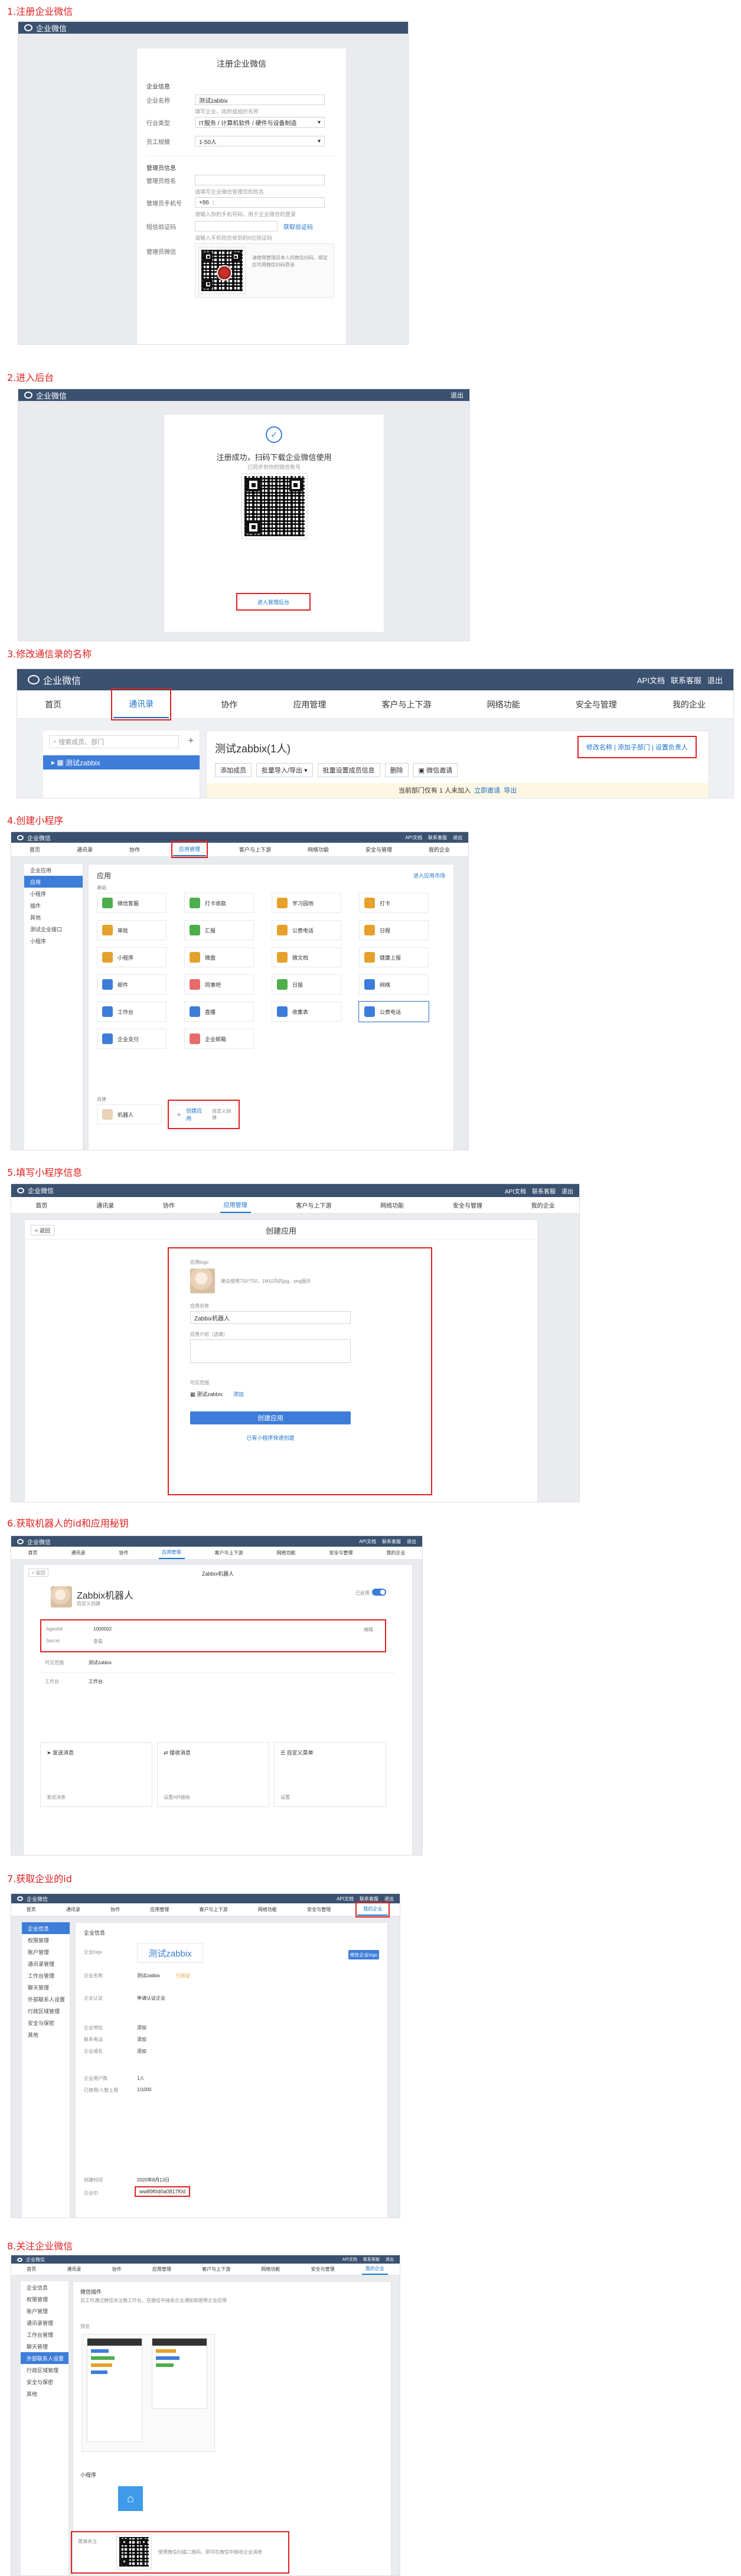 The image size is (741, 2576). Describe the element at coordinates (130, 1114) in the screenshot. I see `robot-app-tile: 机器人` at that location.